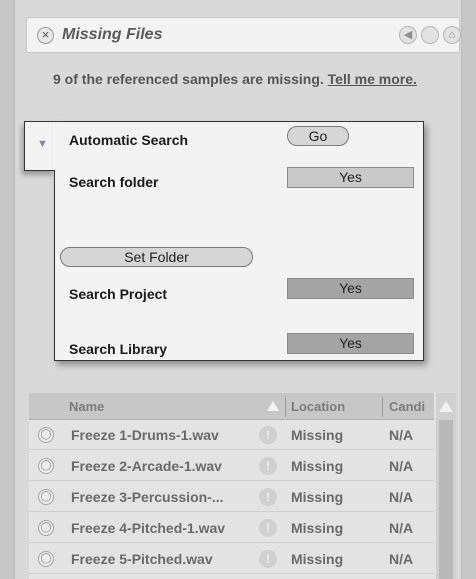 The width and height of the screenshot is (476, 579). I want to click on column-header-name: Name, so click(86, 406).